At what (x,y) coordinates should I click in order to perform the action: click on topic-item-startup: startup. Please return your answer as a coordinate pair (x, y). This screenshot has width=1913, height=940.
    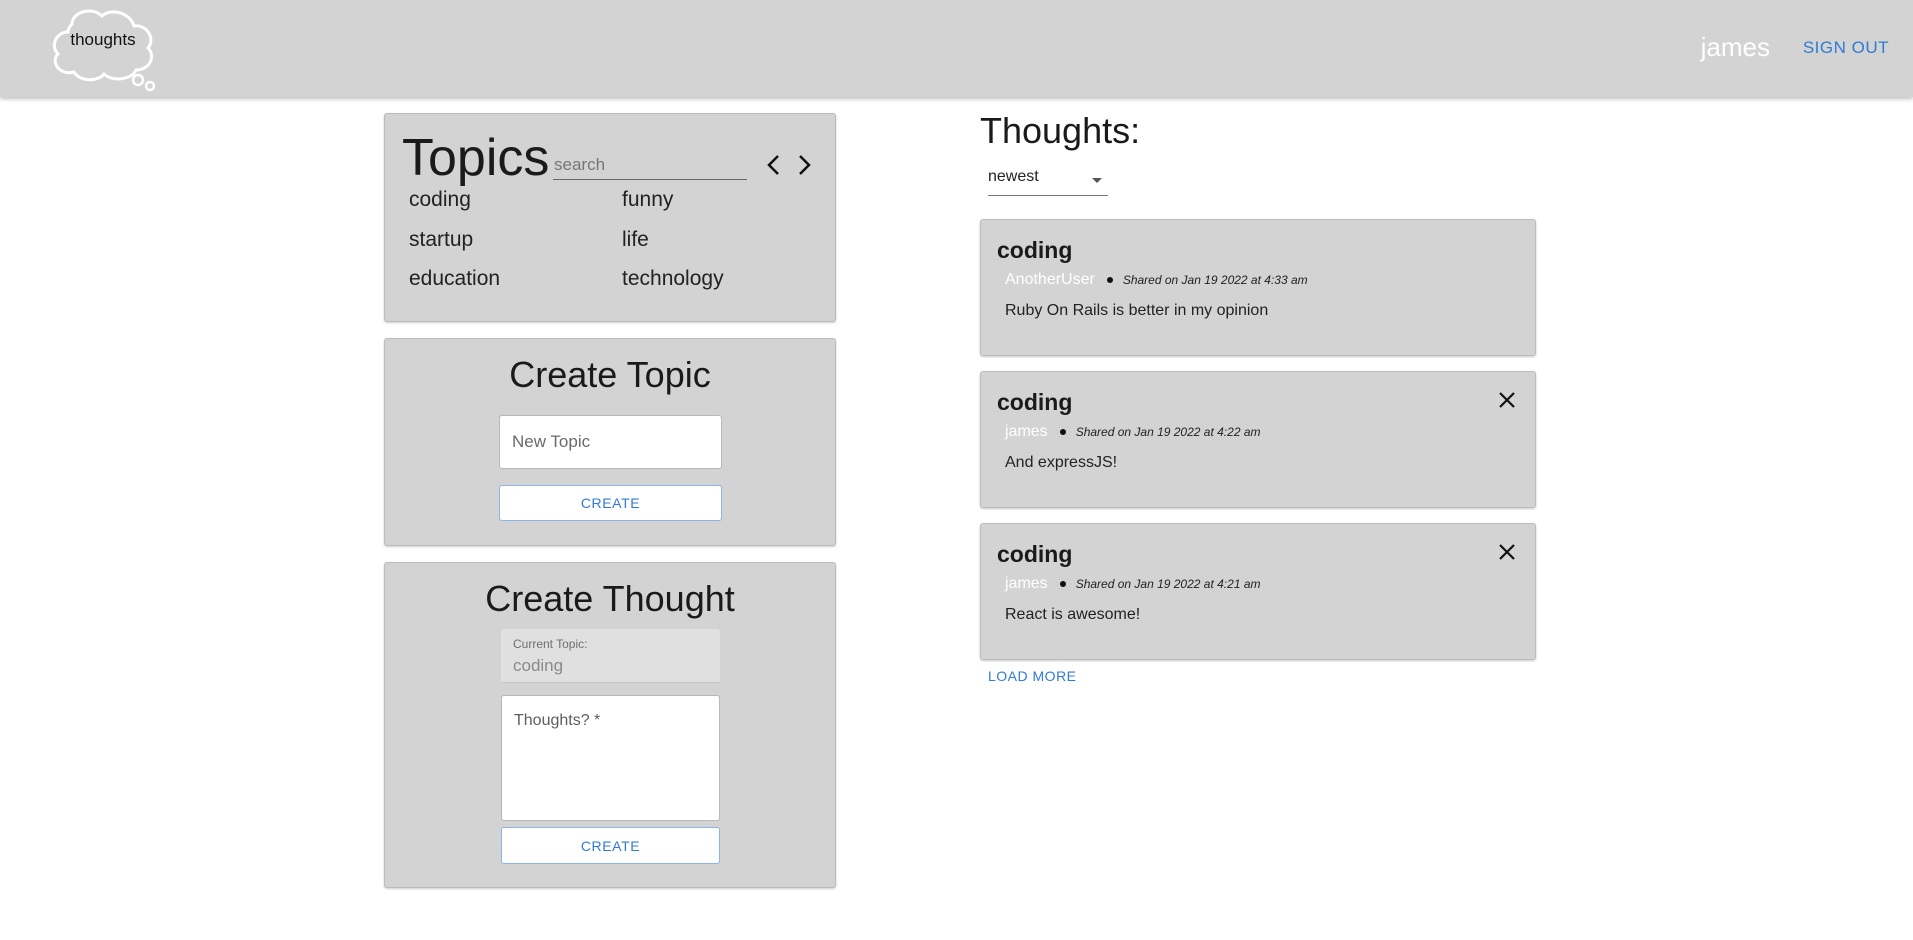
    Looking at the image, I should click on (441, 240).